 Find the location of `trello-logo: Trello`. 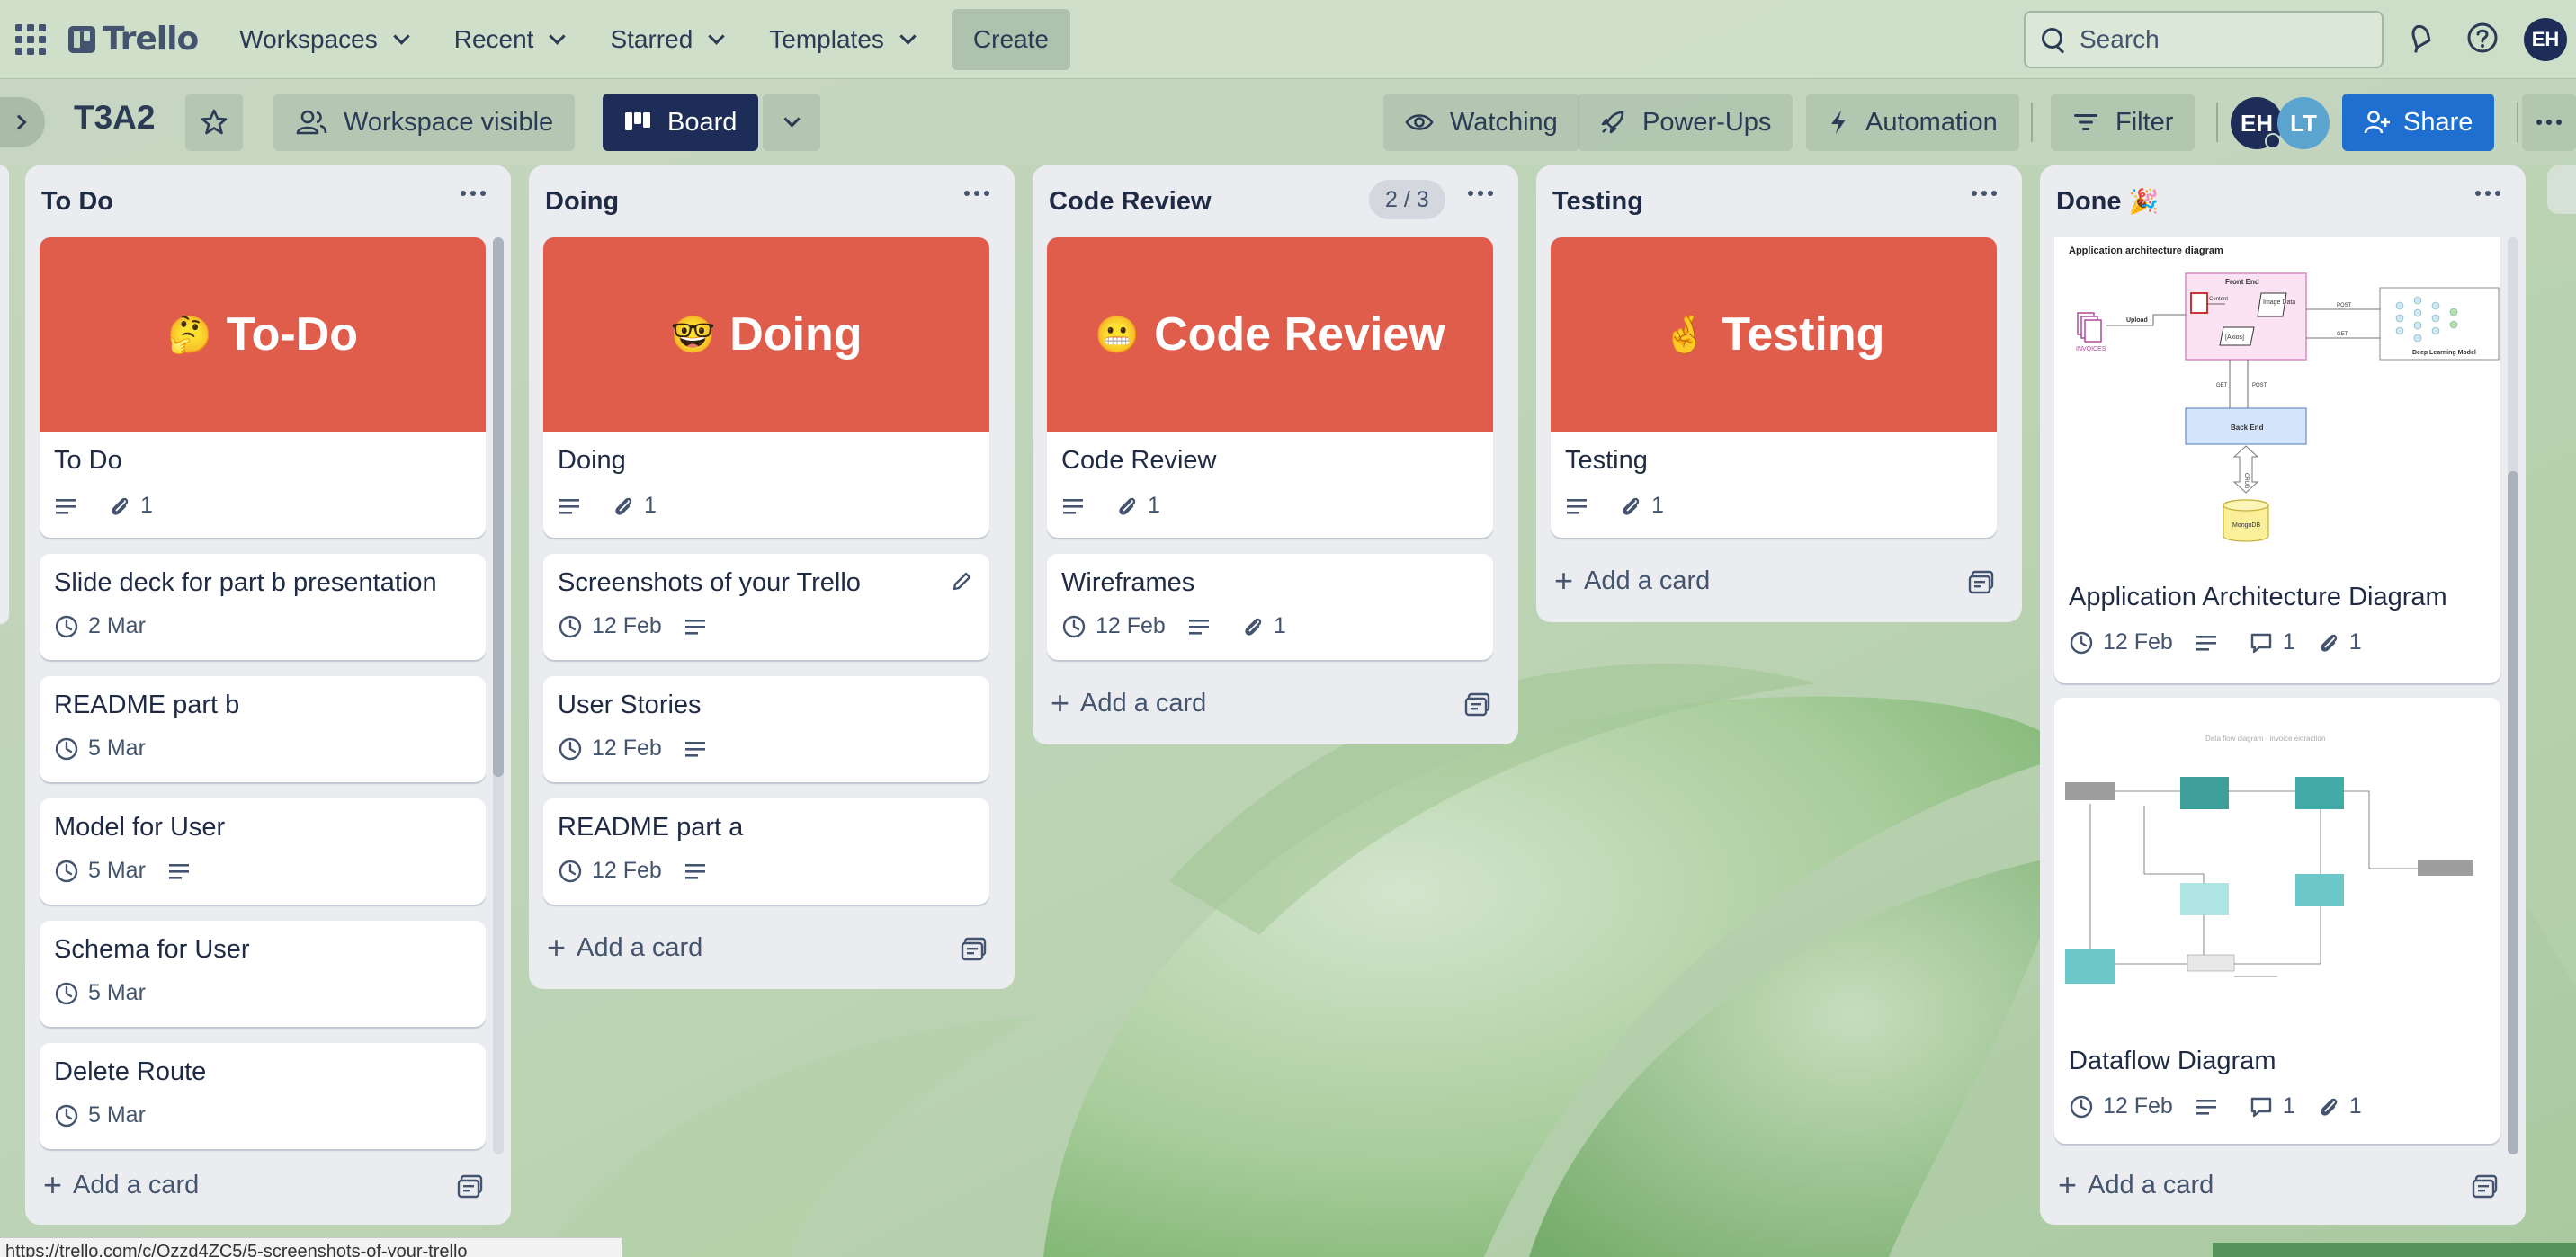

trello-logo: Trello is located at coordinates (133, 39).